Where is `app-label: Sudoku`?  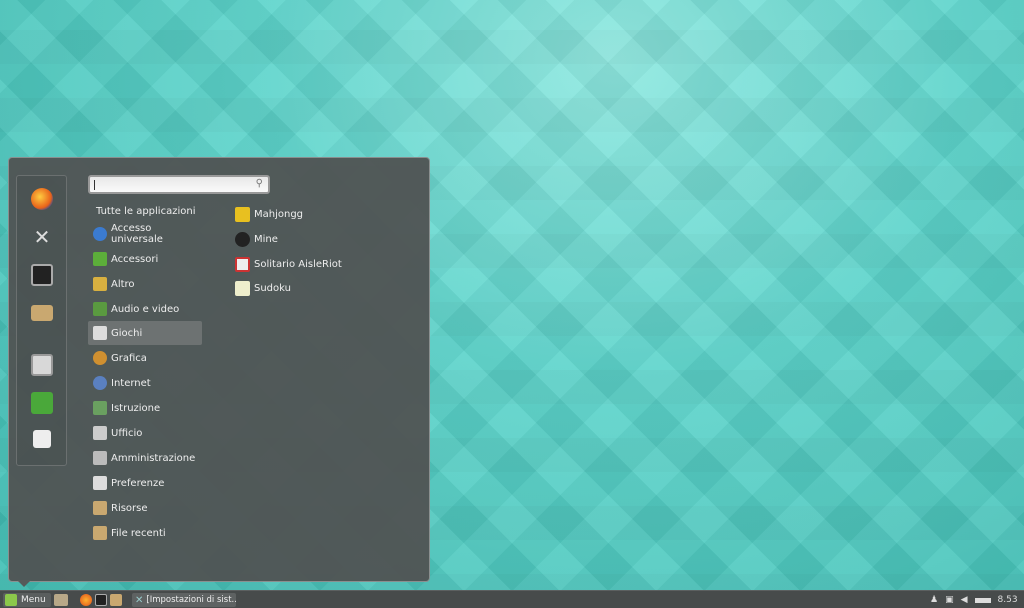
app-label: Sudoku is located at coordinates (272, 288).